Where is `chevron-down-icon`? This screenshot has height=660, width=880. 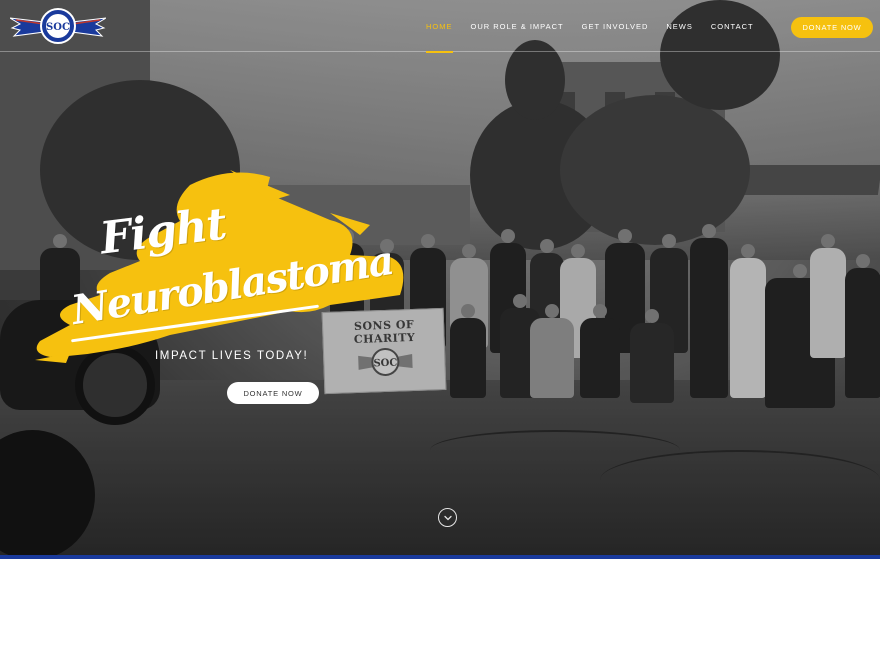
chevron-down-icon is located at coordinates (447, 517).